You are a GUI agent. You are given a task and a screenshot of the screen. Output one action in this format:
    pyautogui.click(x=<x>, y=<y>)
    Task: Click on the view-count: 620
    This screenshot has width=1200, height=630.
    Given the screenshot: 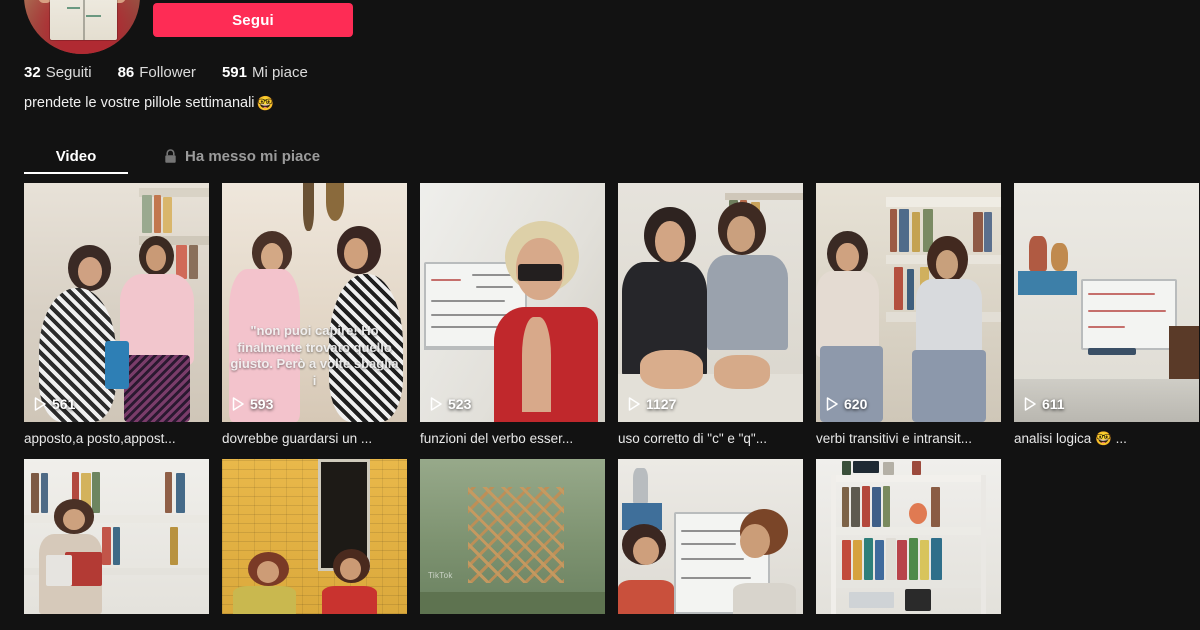 What is the action you would take?
    pyautogui.click(x=846, y=404)
    